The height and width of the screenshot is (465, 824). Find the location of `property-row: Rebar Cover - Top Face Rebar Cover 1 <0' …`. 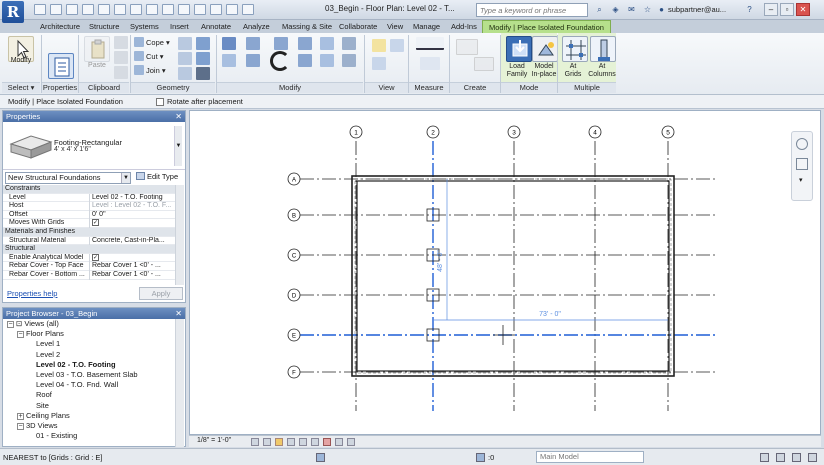

property-row: Rebar Cover - Top Face Rebar Cover 1 <0' … is located at coordinates (89, 266).